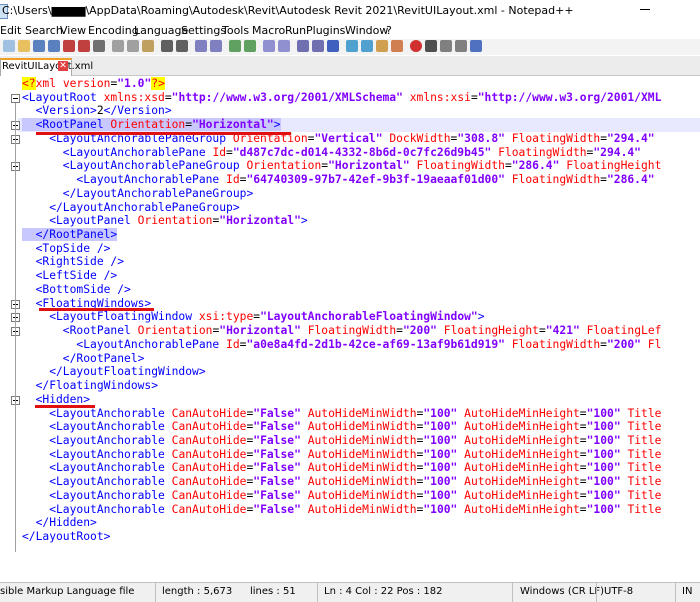  What do you see at coordinates (133, 46) in the screenshot?
I see `copy-icon` at bounding box center [133, 46].